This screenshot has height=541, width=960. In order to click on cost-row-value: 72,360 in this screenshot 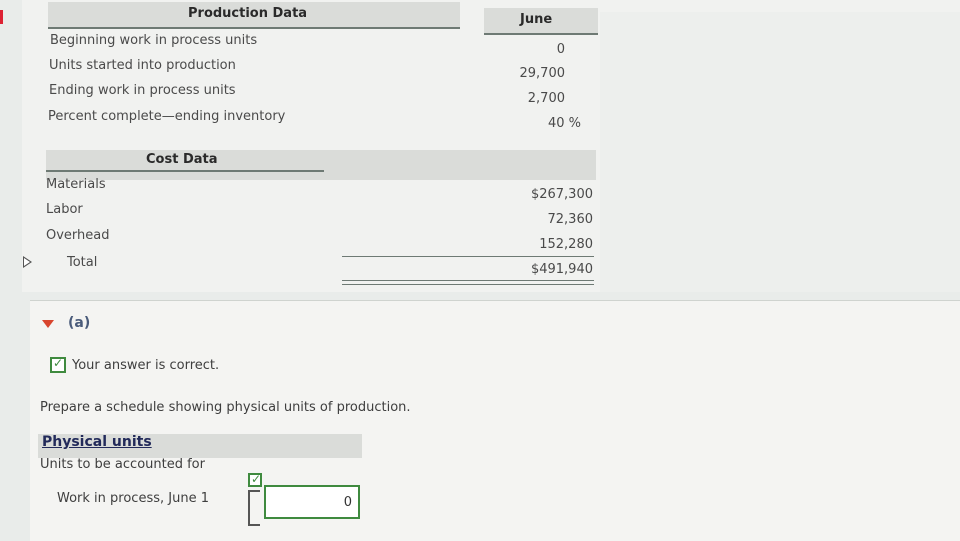, I will do `click(570, 219)`.